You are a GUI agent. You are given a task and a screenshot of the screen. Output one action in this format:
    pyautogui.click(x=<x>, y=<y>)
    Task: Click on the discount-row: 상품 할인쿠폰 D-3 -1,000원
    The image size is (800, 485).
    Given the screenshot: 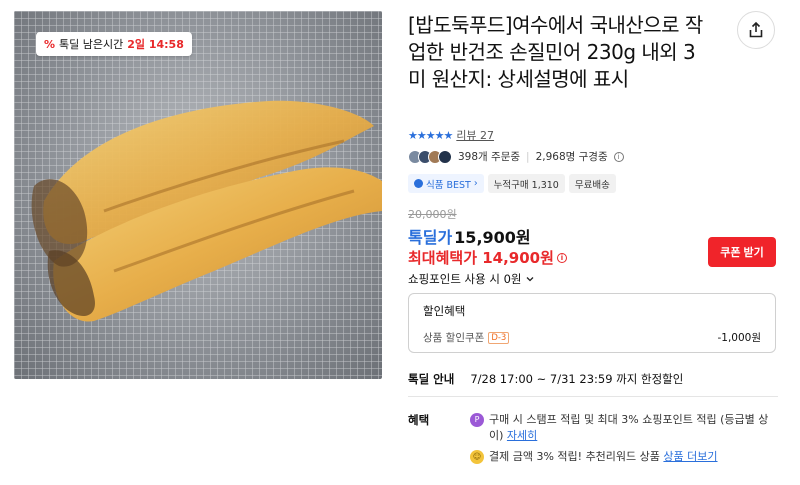 What is the action you would take?
    pyautogui.click(x=592, y=337)
    